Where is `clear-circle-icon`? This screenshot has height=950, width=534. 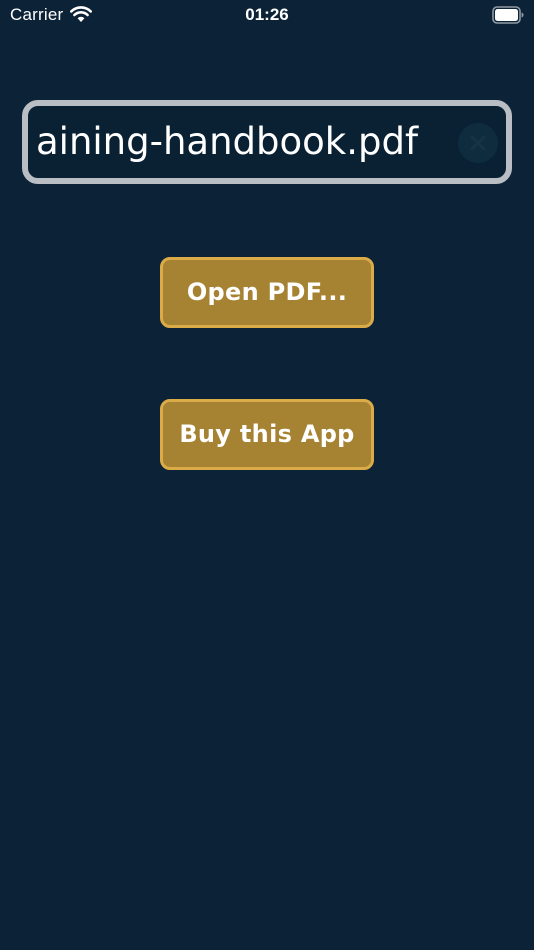 clear-circle-icon is located at coordinates (478, 143).